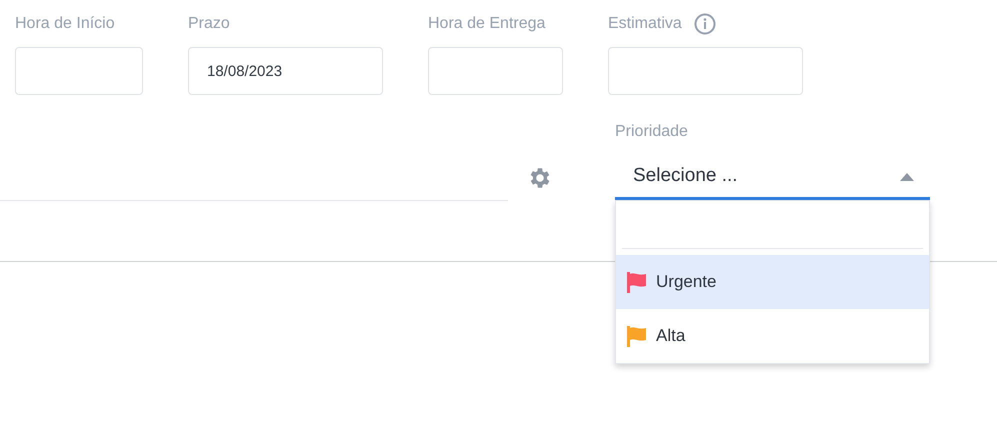 The height and width of the screenshot is (436, 997). Describe the element at coordinates (209, 24) in the screenshot. I see `field-label: Prazo` at that location.